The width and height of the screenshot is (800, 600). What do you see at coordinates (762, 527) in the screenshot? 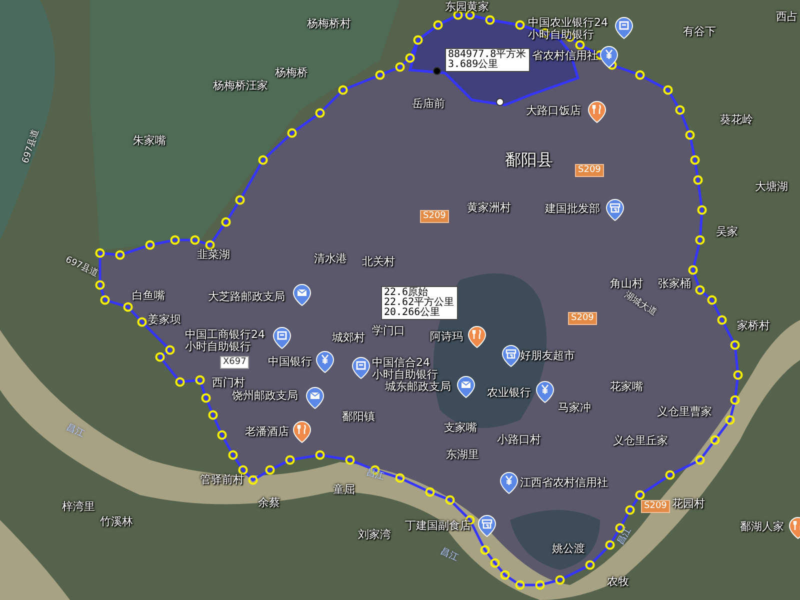
I see `poi-label: 鄱湖人家` at bounding box center [762, 527].